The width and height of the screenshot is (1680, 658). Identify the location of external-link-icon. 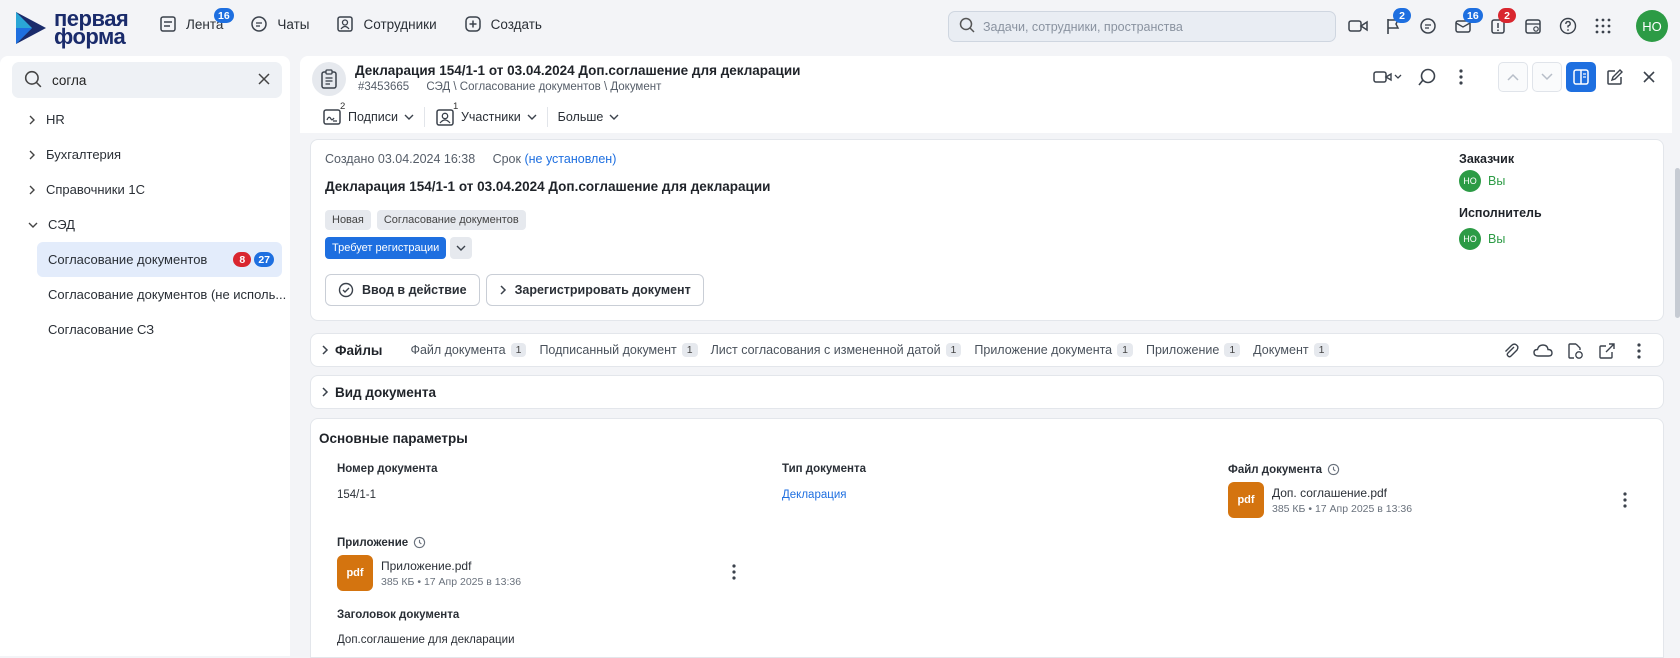
(1607, 351).